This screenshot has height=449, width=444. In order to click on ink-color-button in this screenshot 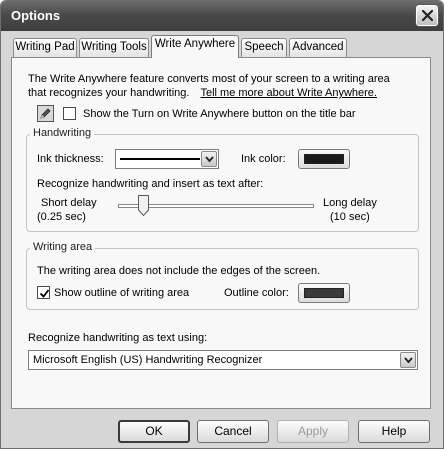, I will do `click(324, 159)`.